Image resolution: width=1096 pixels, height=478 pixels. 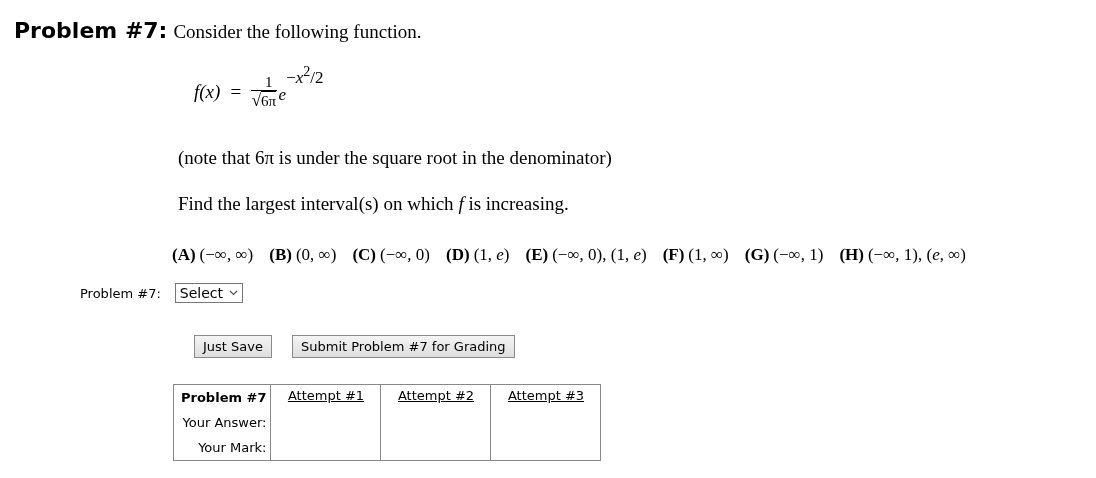 What do you see at coordinates (224, 397) in the screenshot?
I see `table-header: Problem #7` at bounding box center [224, 397].